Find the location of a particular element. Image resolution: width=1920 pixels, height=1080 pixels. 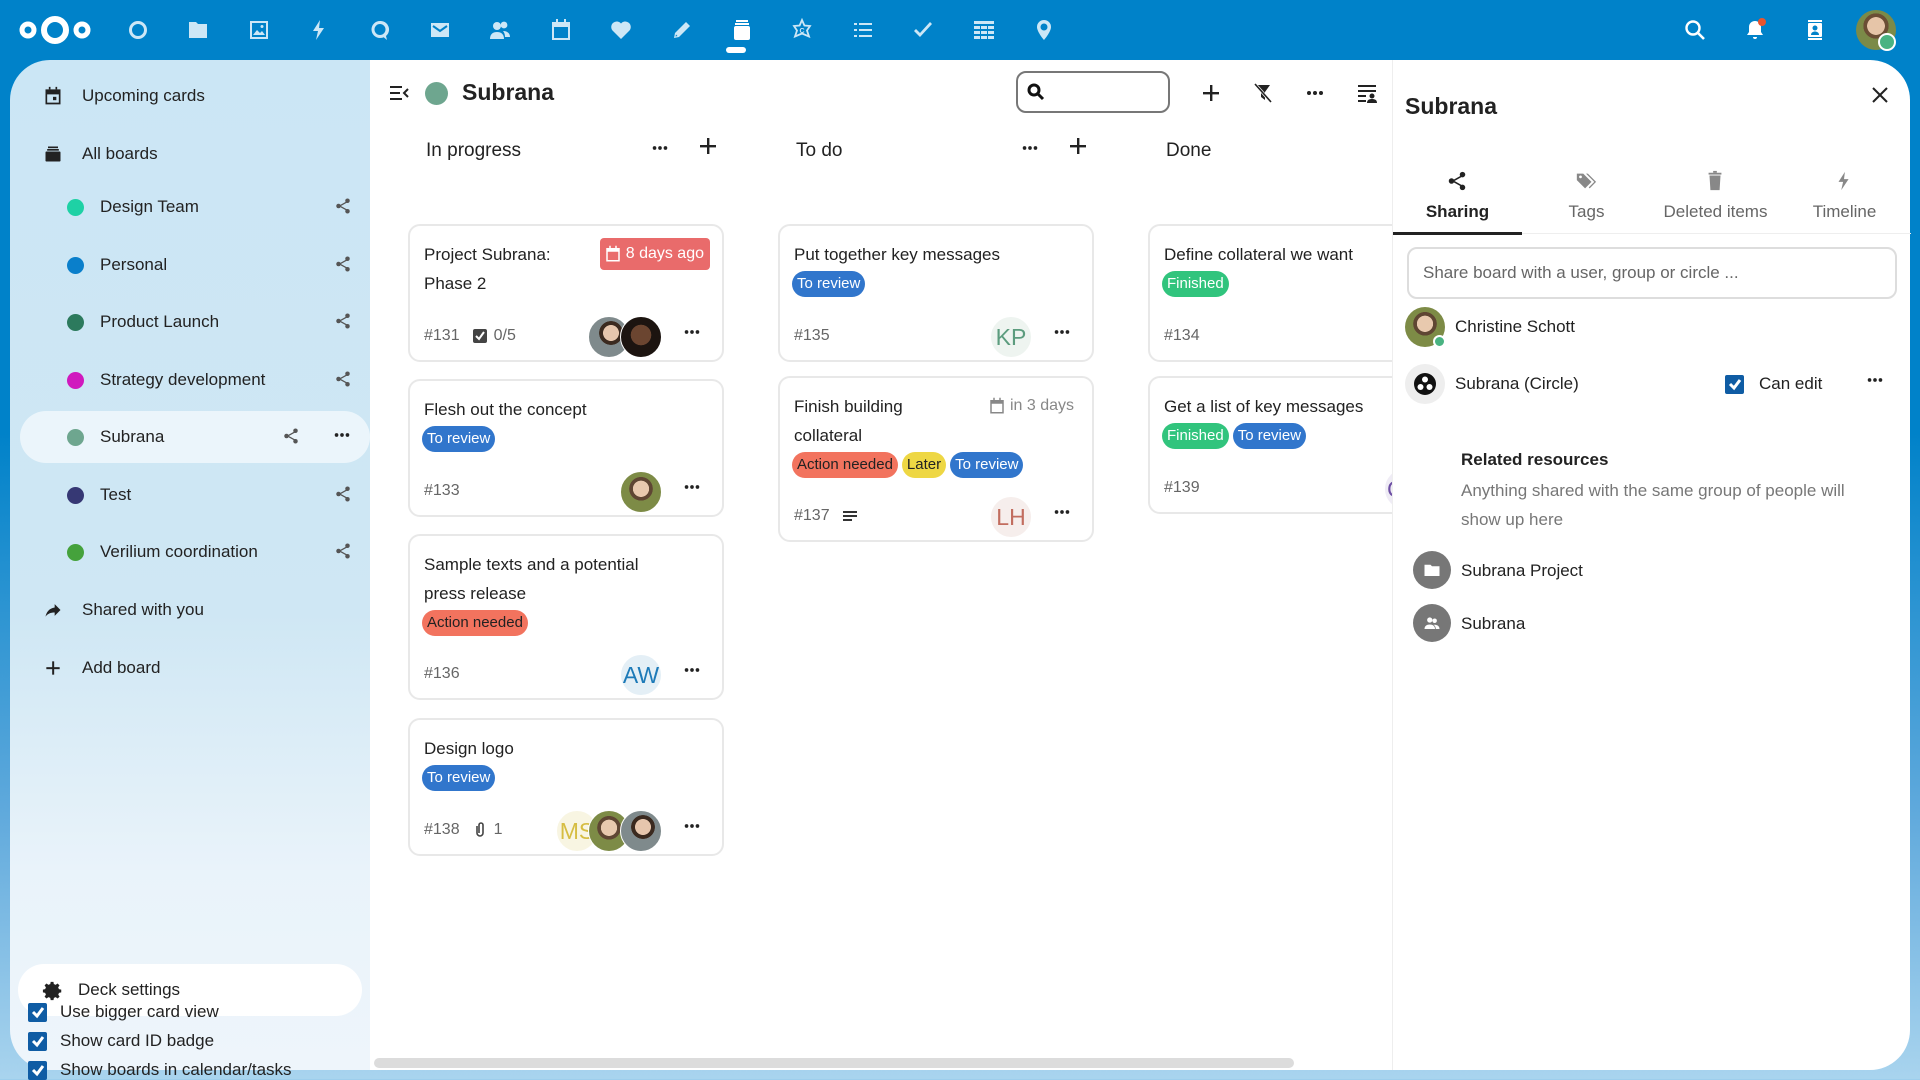

board-search-field is located at coordinates (1093, 92).